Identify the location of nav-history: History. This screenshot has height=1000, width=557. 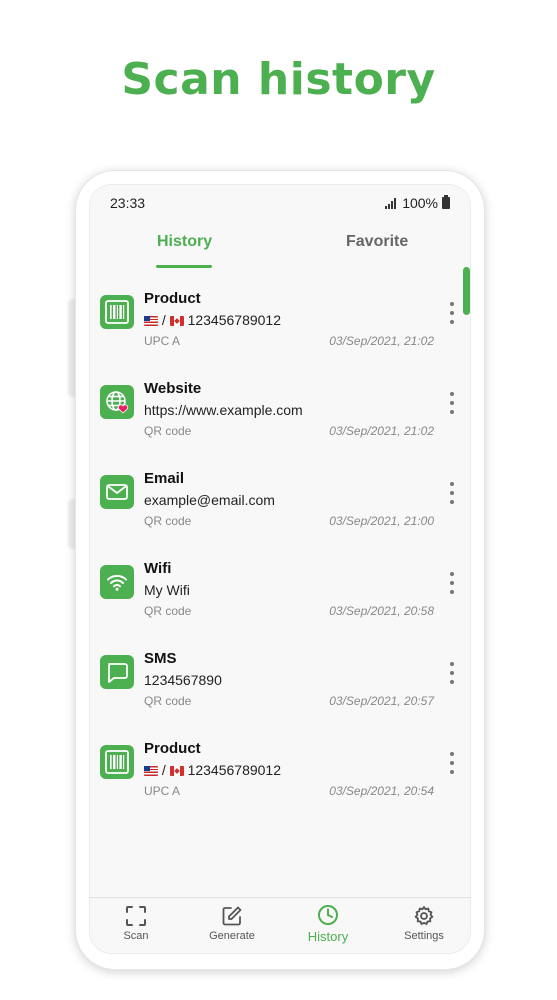
(328, 923).